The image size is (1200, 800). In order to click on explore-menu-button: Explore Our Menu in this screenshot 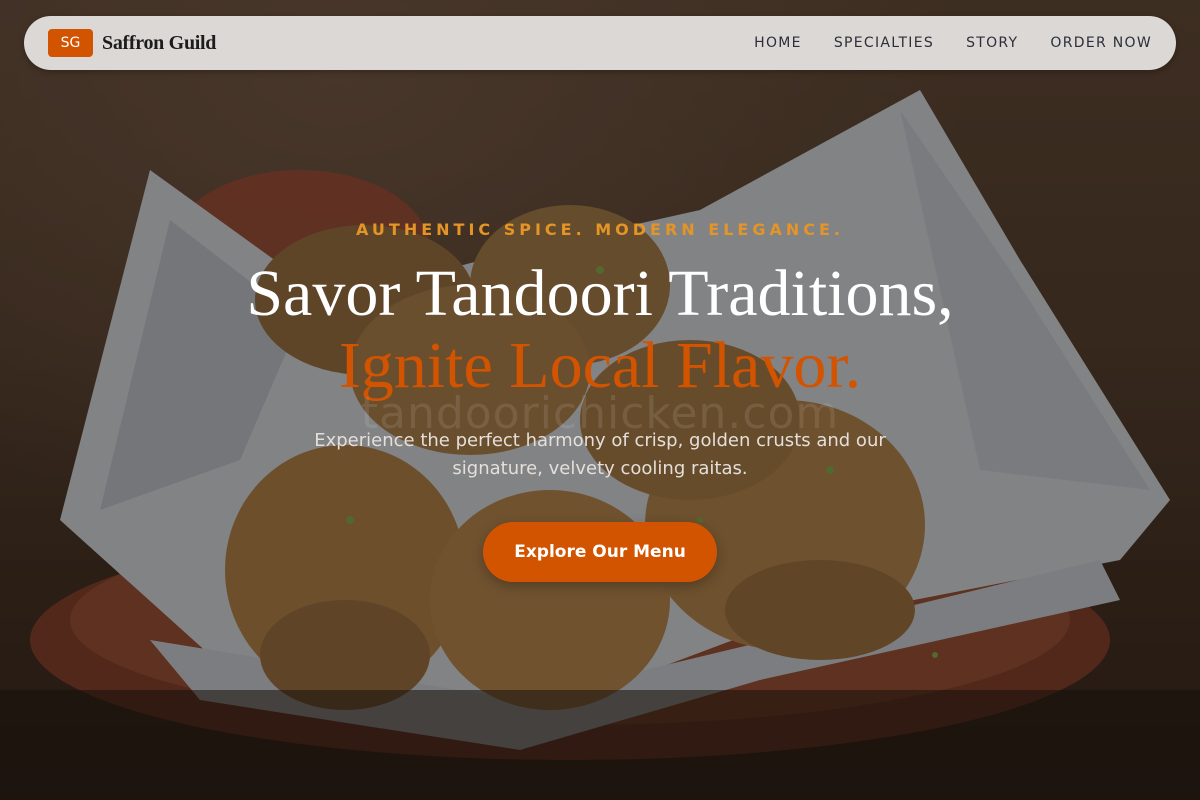, I will do `click(600, 552)`.